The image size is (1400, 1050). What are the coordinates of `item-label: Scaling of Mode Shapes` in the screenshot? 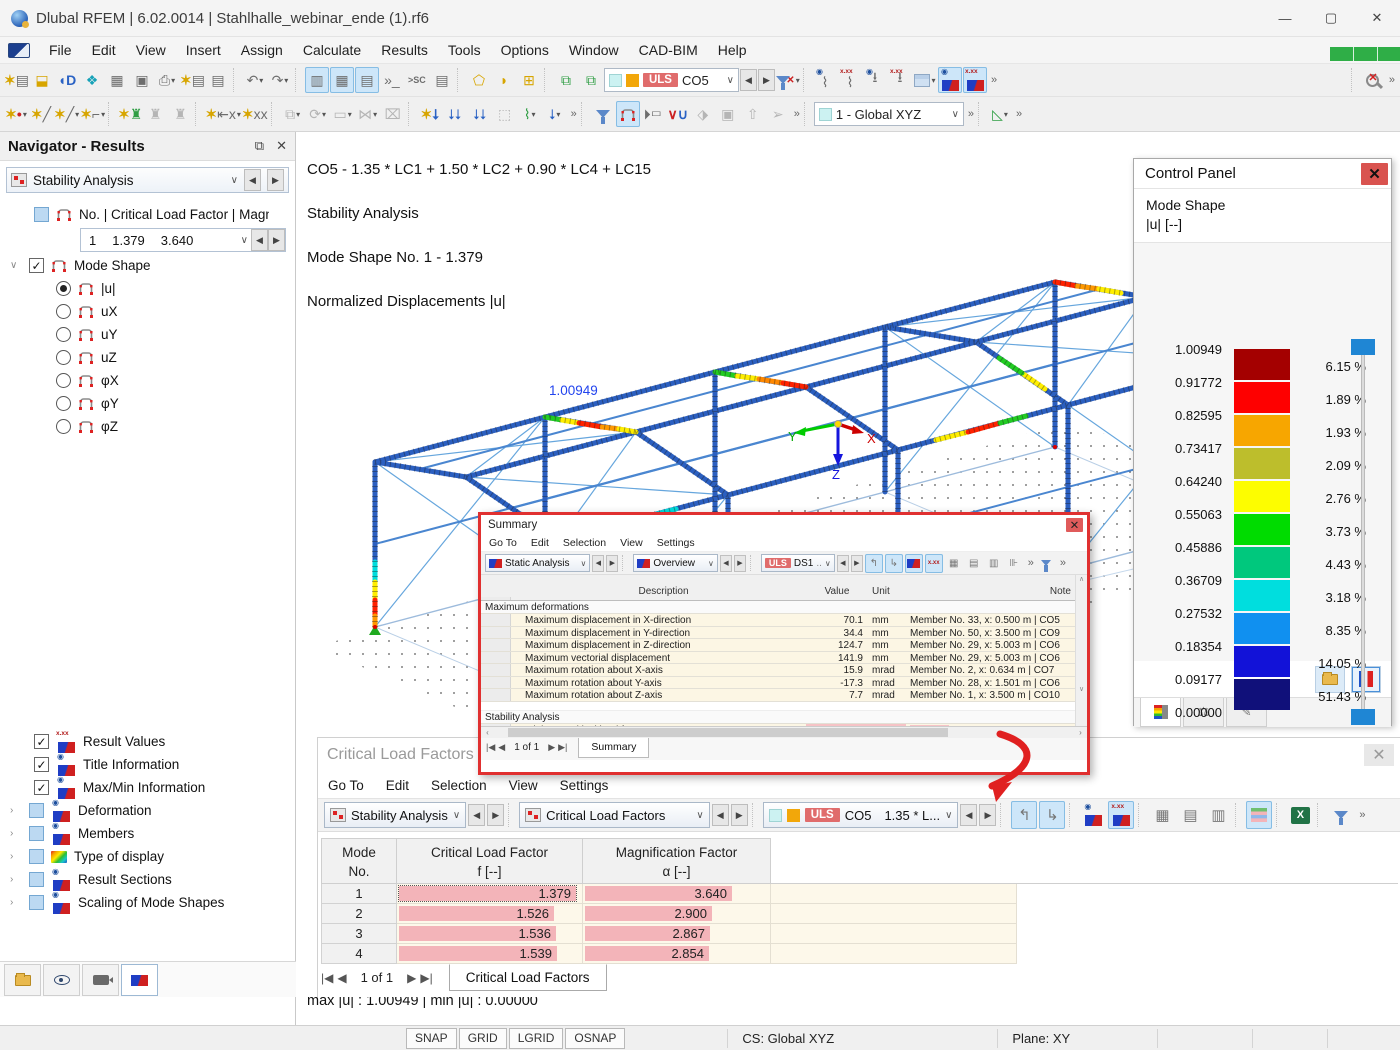 It's located at (151, 902).